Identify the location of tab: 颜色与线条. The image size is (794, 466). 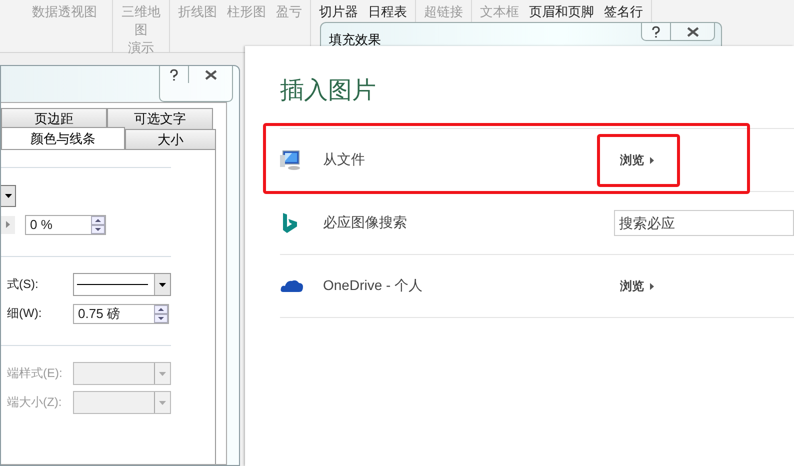
(63, 138).